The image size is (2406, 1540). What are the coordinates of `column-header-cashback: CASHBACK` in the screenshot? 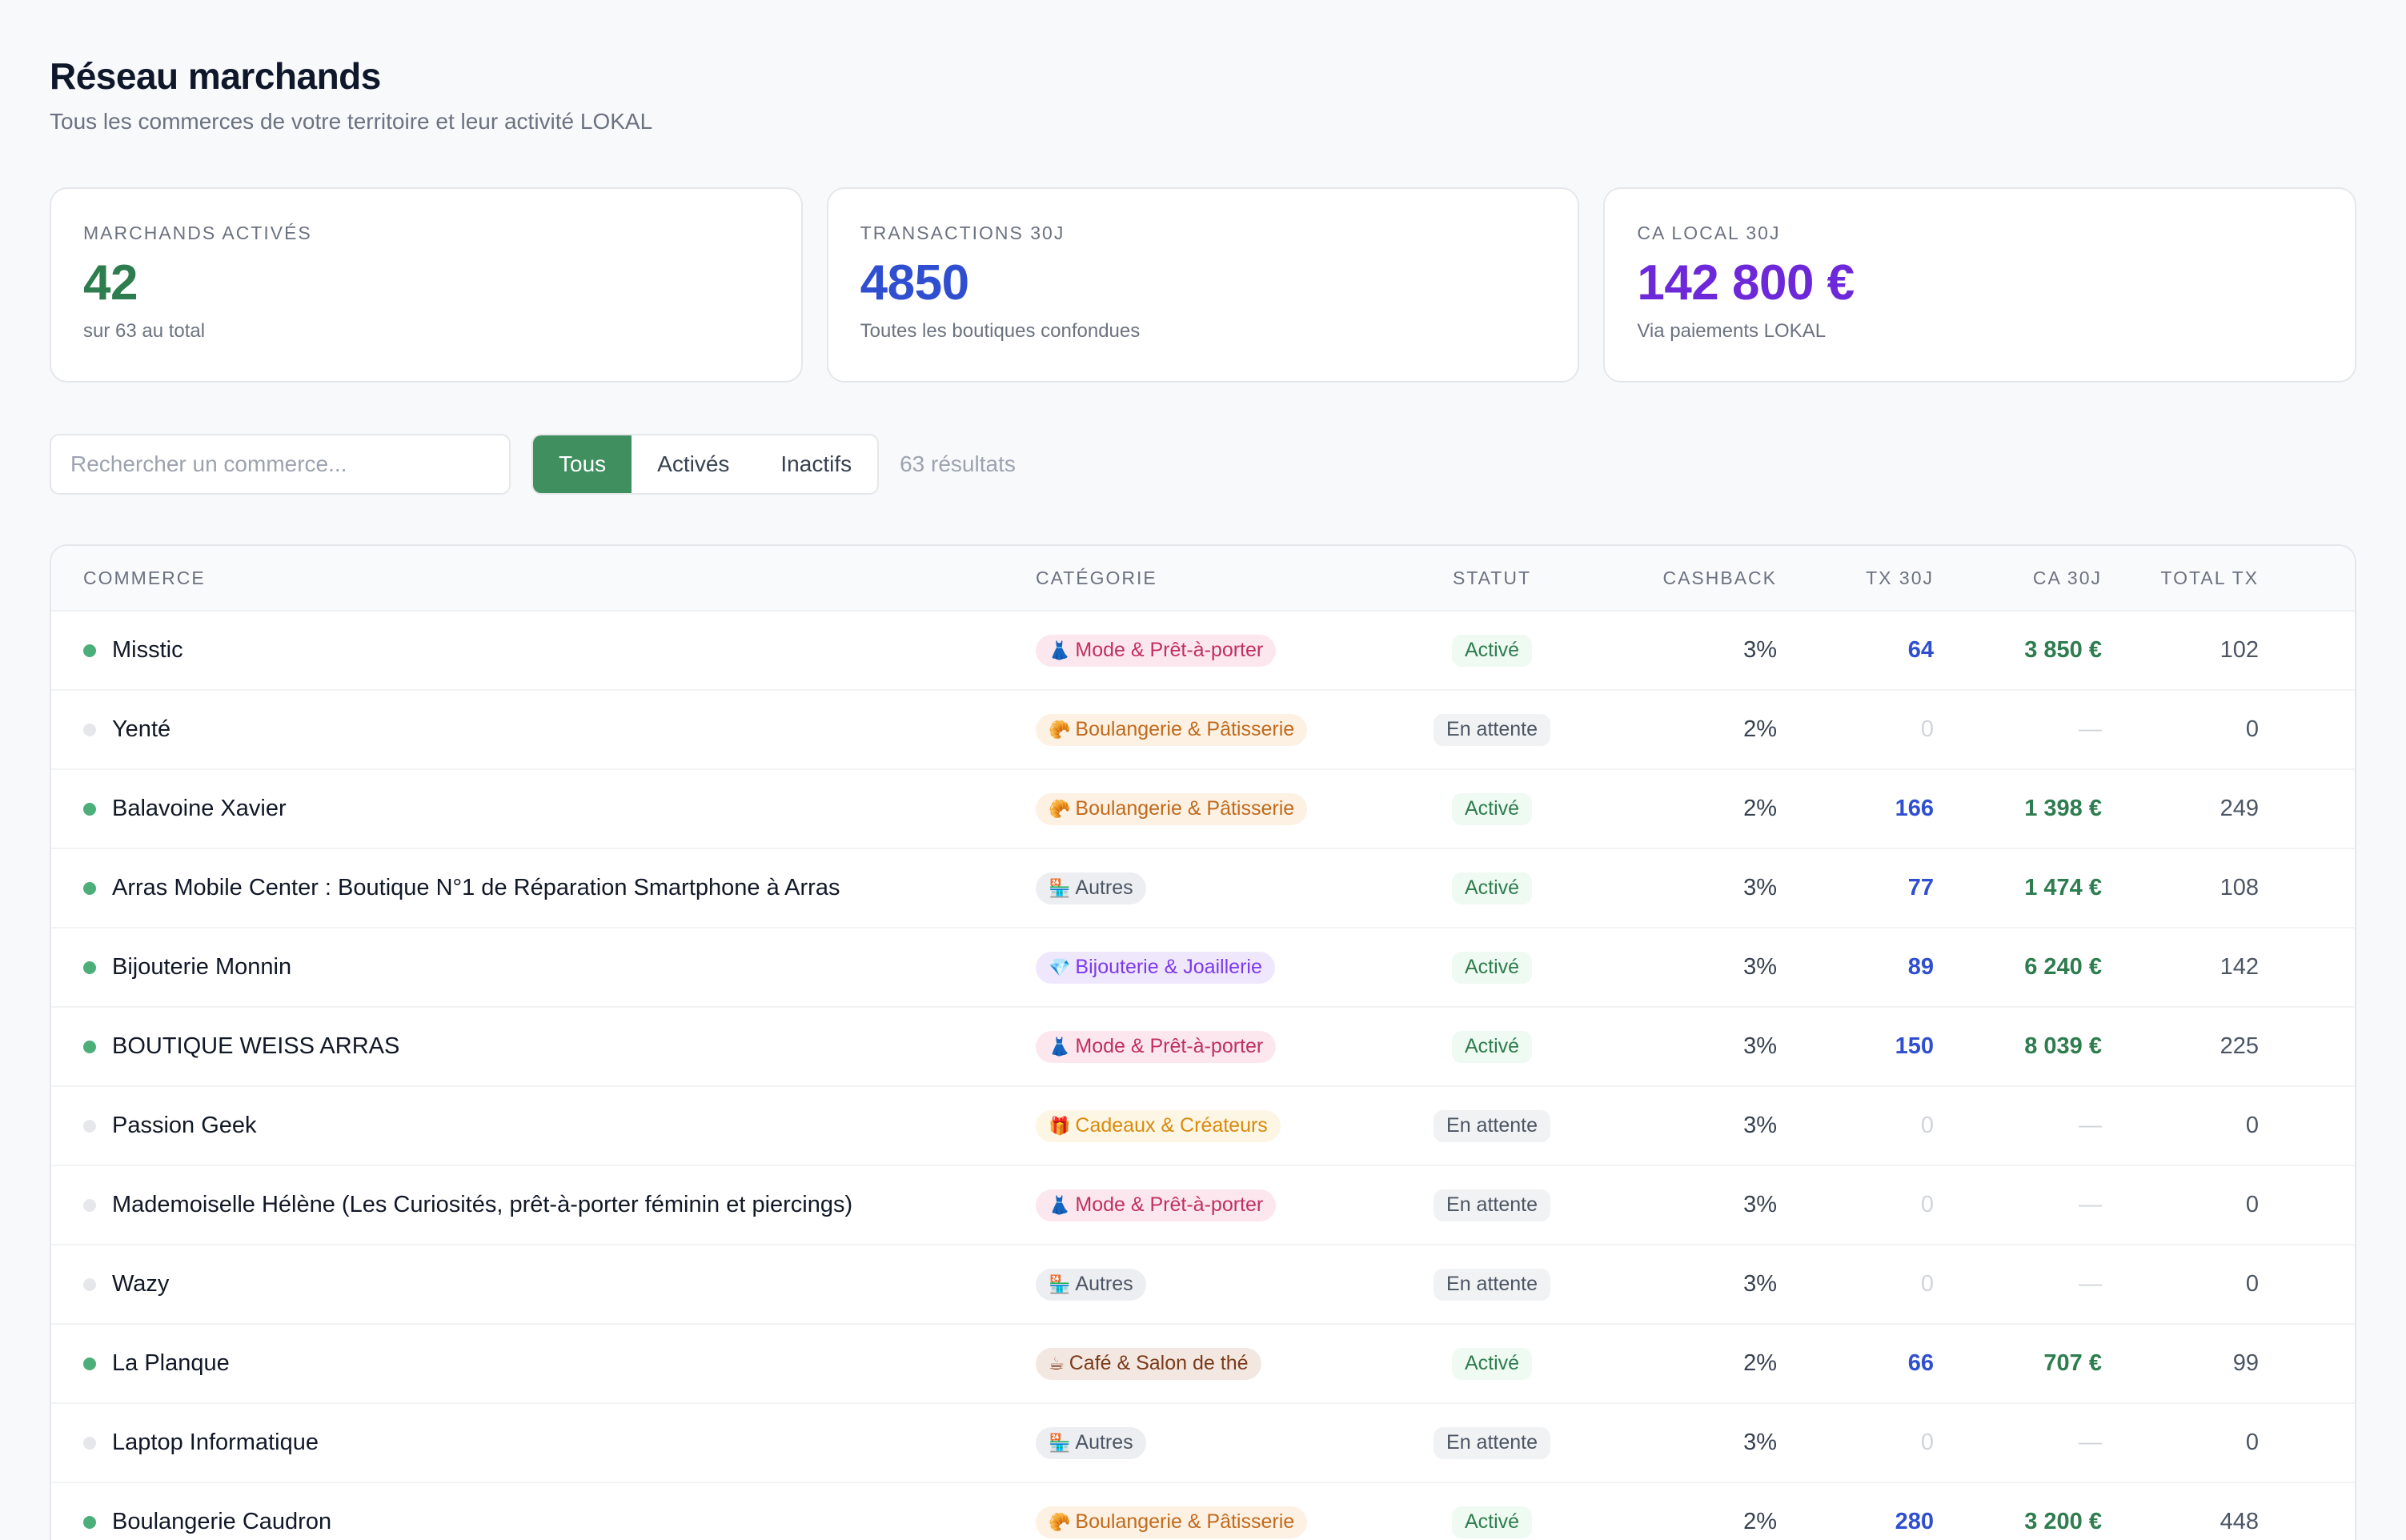 It's located at (1662, 578).